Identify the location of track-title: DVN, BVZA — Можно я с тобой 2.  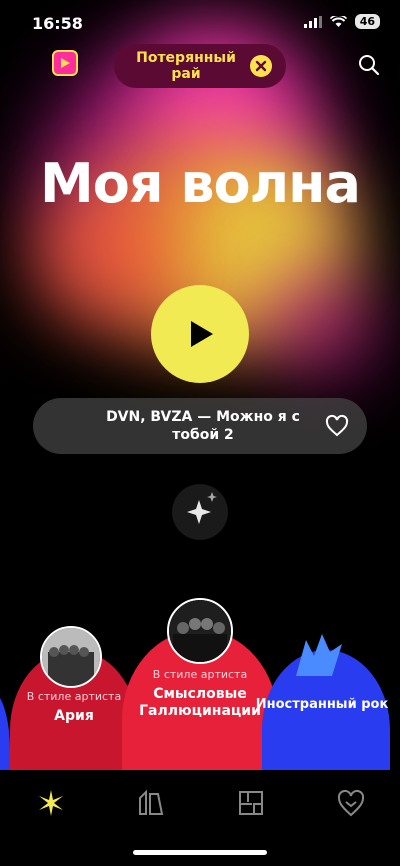
(203, 426).